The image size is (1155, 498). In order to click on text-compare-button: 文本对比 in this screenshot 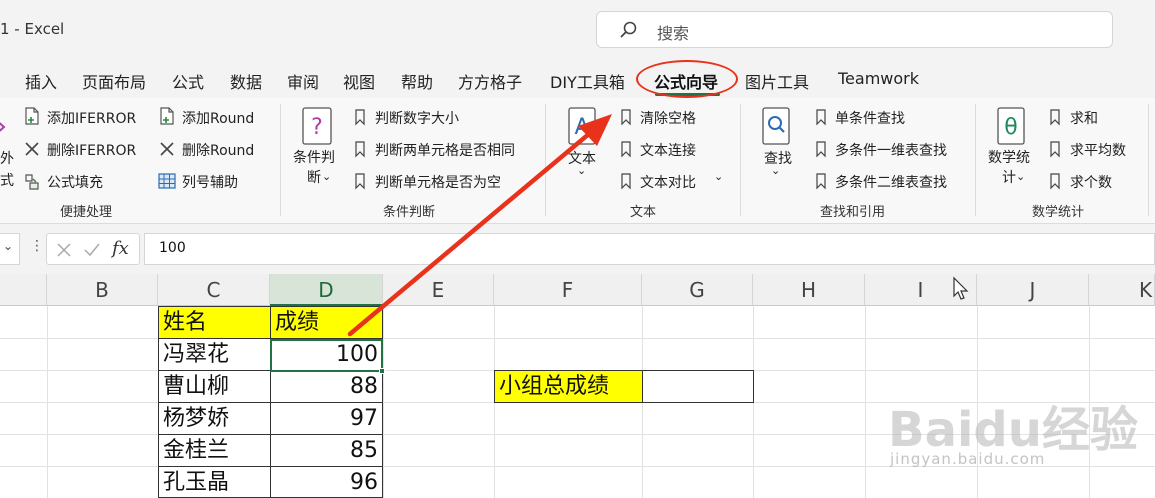, I will do `click(668, 182)`.